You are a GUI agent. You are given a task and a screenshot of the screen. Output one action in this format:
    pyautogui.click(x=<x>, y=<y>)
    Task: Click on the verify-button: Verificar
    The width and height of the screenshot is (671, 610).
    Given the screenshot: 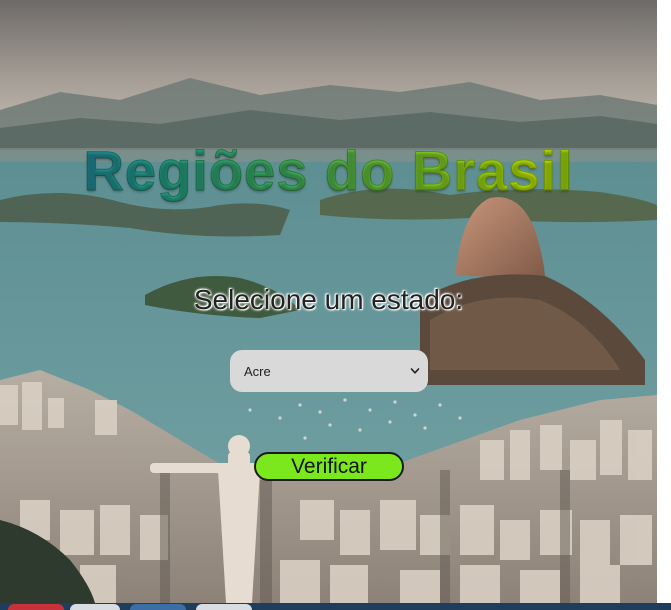 What is the action you would take?
    pyautogui.click(x=329, y=466)
    